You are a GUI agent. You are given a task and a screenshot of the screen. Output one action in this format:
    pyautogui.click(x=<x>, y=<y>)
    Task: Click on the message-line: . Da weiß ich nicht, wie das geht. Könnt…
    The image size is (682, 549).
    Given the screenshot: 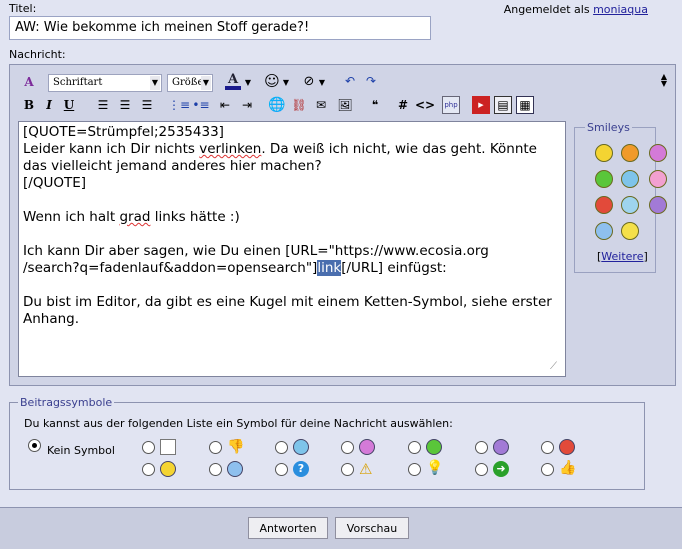 What is the action you would take?
    pyautogui.click(x=399, y=149)
    